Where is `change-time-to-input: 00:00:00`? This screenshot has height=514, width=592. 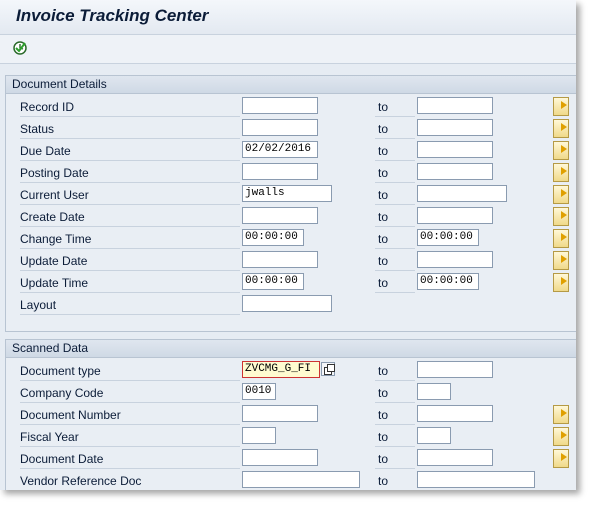 change-time-to-input: 00:00:00 is located at coordinates (448, 237).